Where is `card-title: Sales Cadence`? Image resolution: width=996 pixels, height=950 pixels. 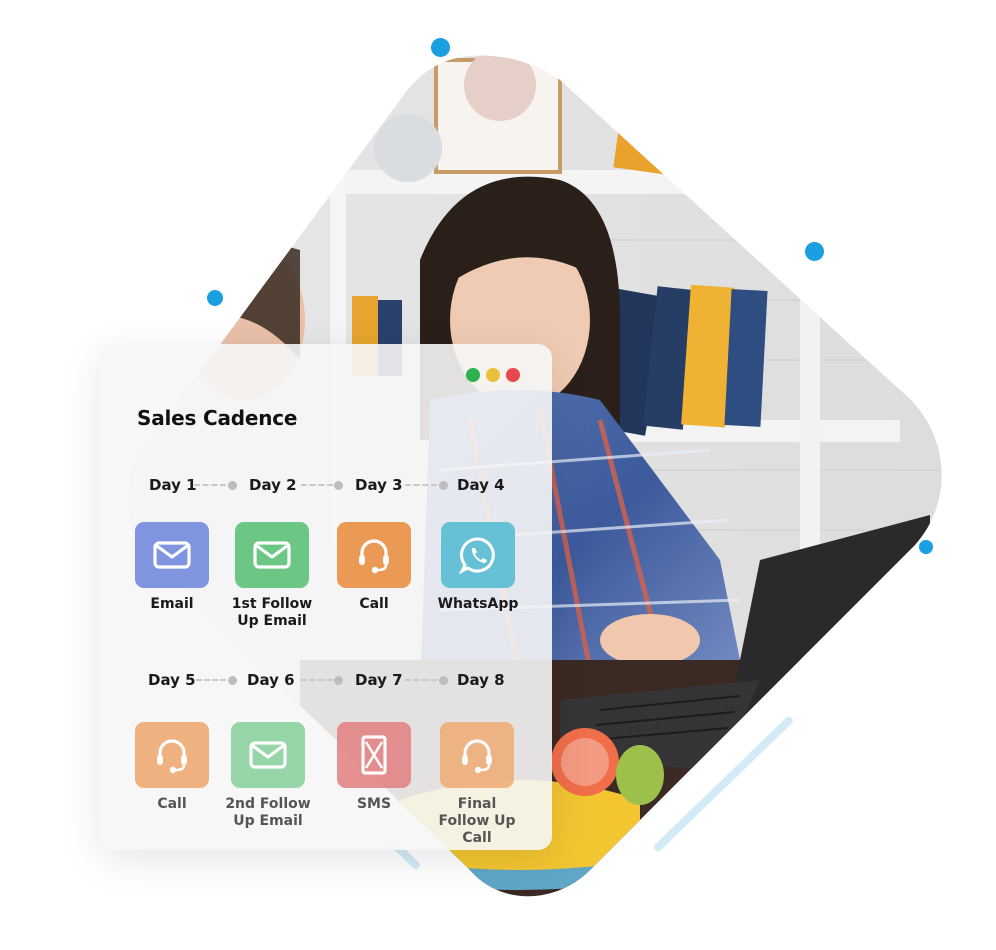 card-title: Sales Cadence is located at coordinates (217, 418).